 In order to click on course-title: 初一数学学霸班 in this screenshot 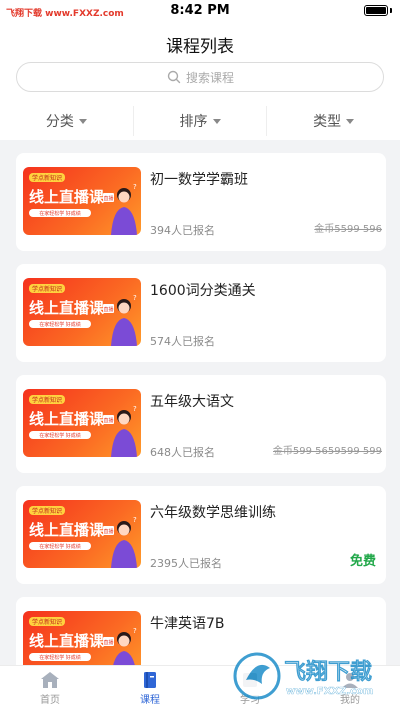, I will do `click(199, 180)`.